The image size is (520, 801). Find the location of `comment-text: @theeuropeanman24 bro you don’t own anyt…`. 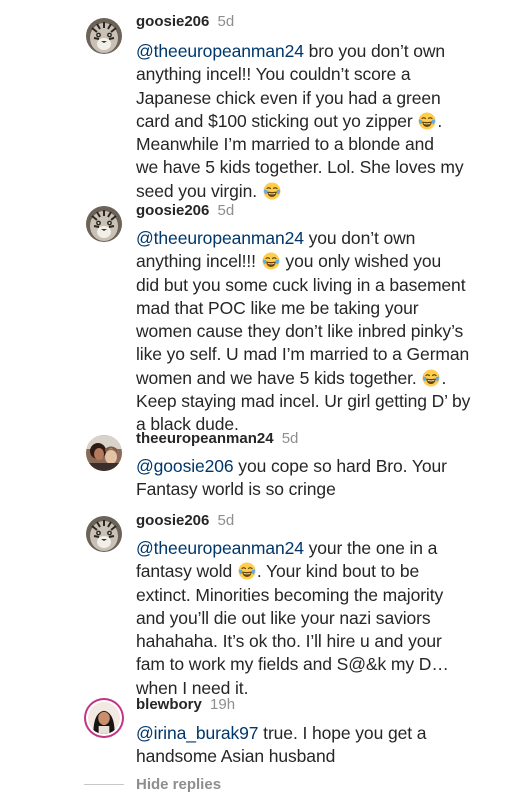

comment-text: @theeuropeanman24 bro you don’t own anyt… is located at coordinates (326, 121).